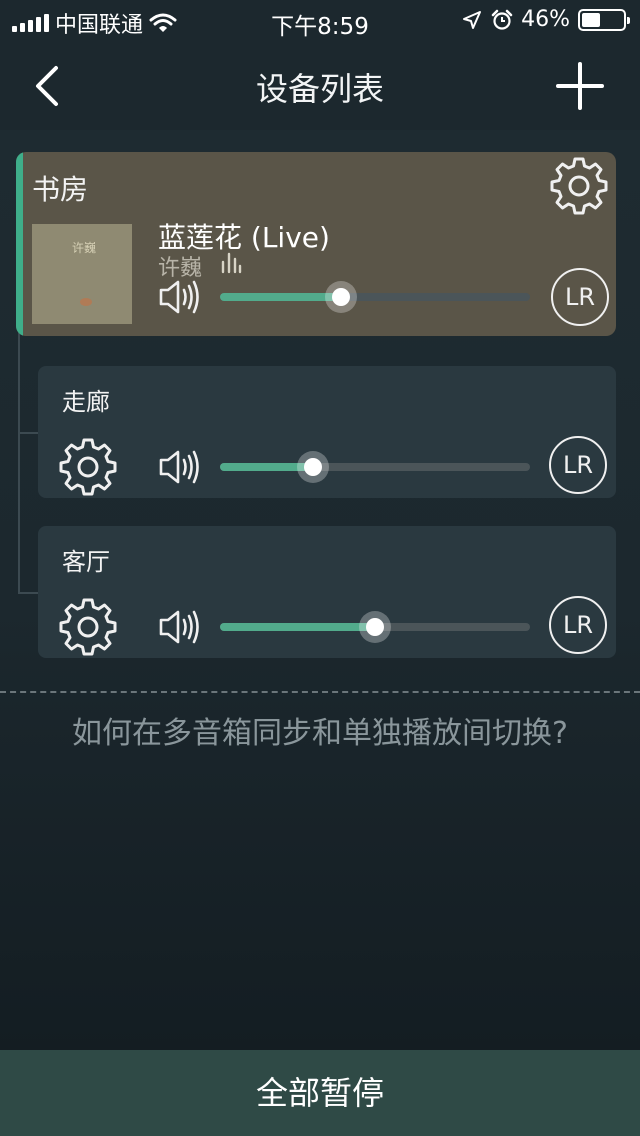 This screenshot has width=640, height=1136. I want to click on hallway-volume-knob, so click(313, 467).